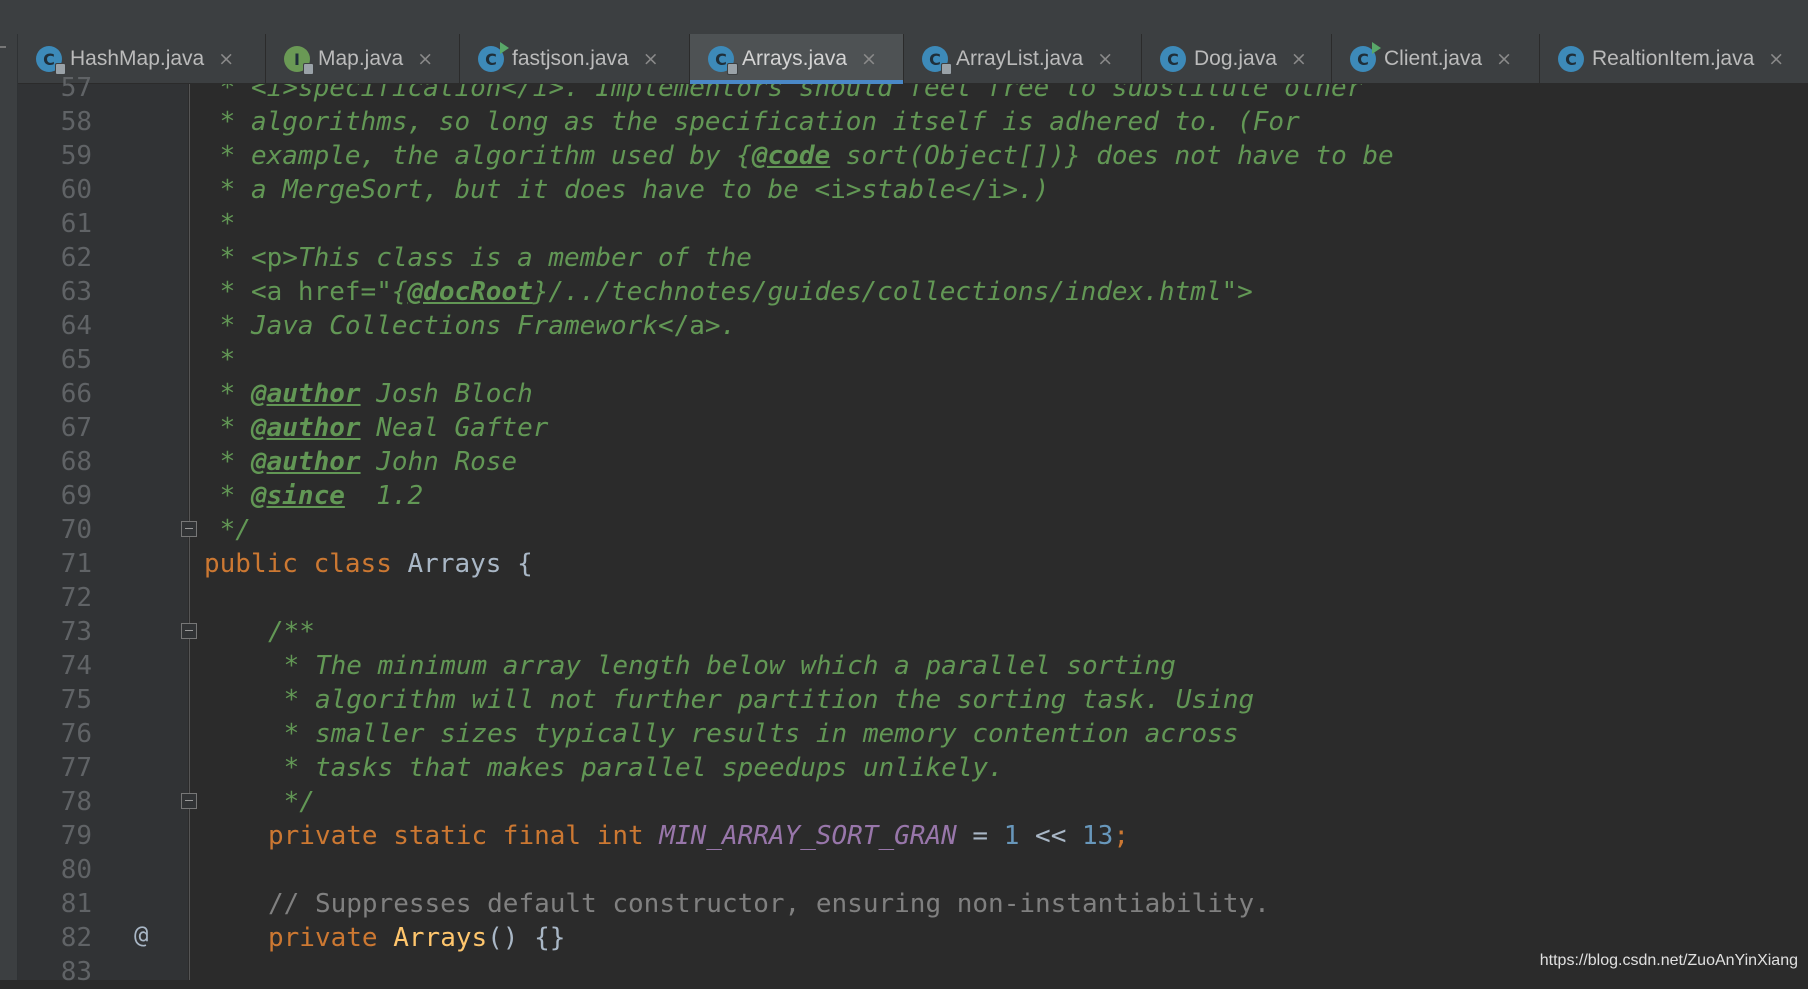 The width and height of the screenshot is (1808, 989). What do you see at coordinates (1020, 58) in the screenshot?
I see `tab-label: ArrayList.java` at bounding box center [1020, 58].